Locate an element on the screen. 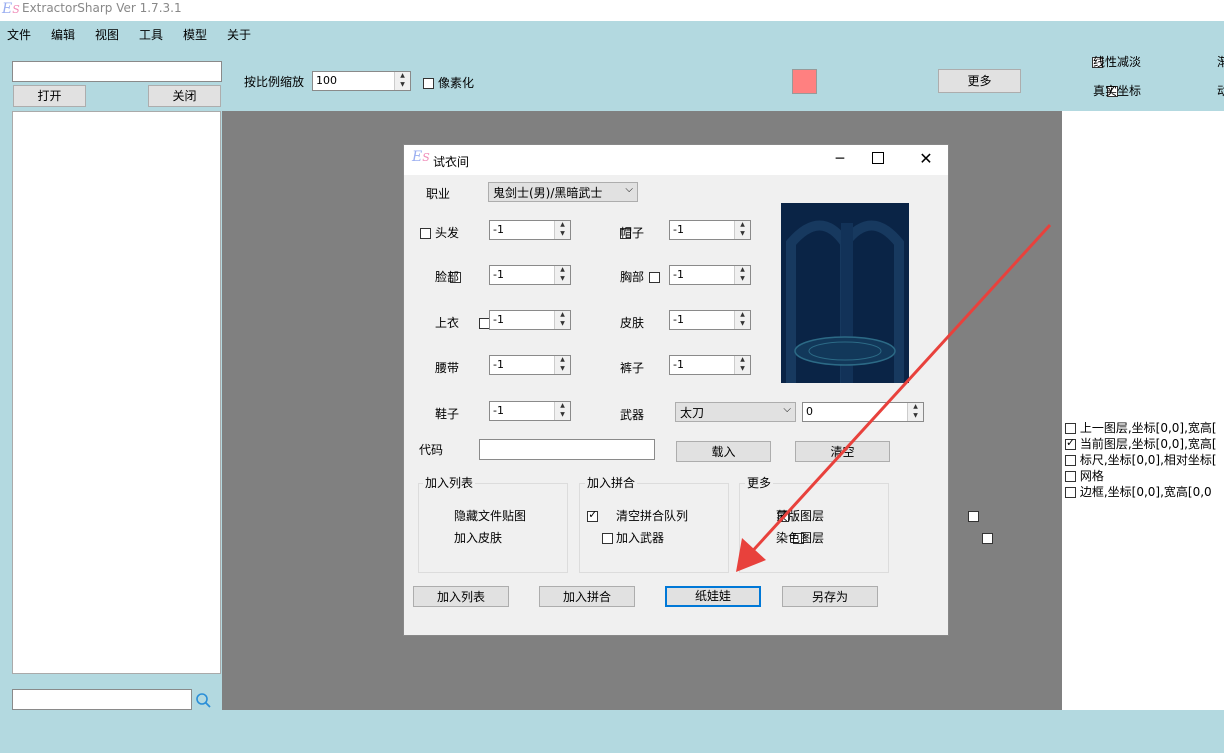 This screenshot has height=753, width=1224. cap-value: -1 is located at coordinates (678, 229).